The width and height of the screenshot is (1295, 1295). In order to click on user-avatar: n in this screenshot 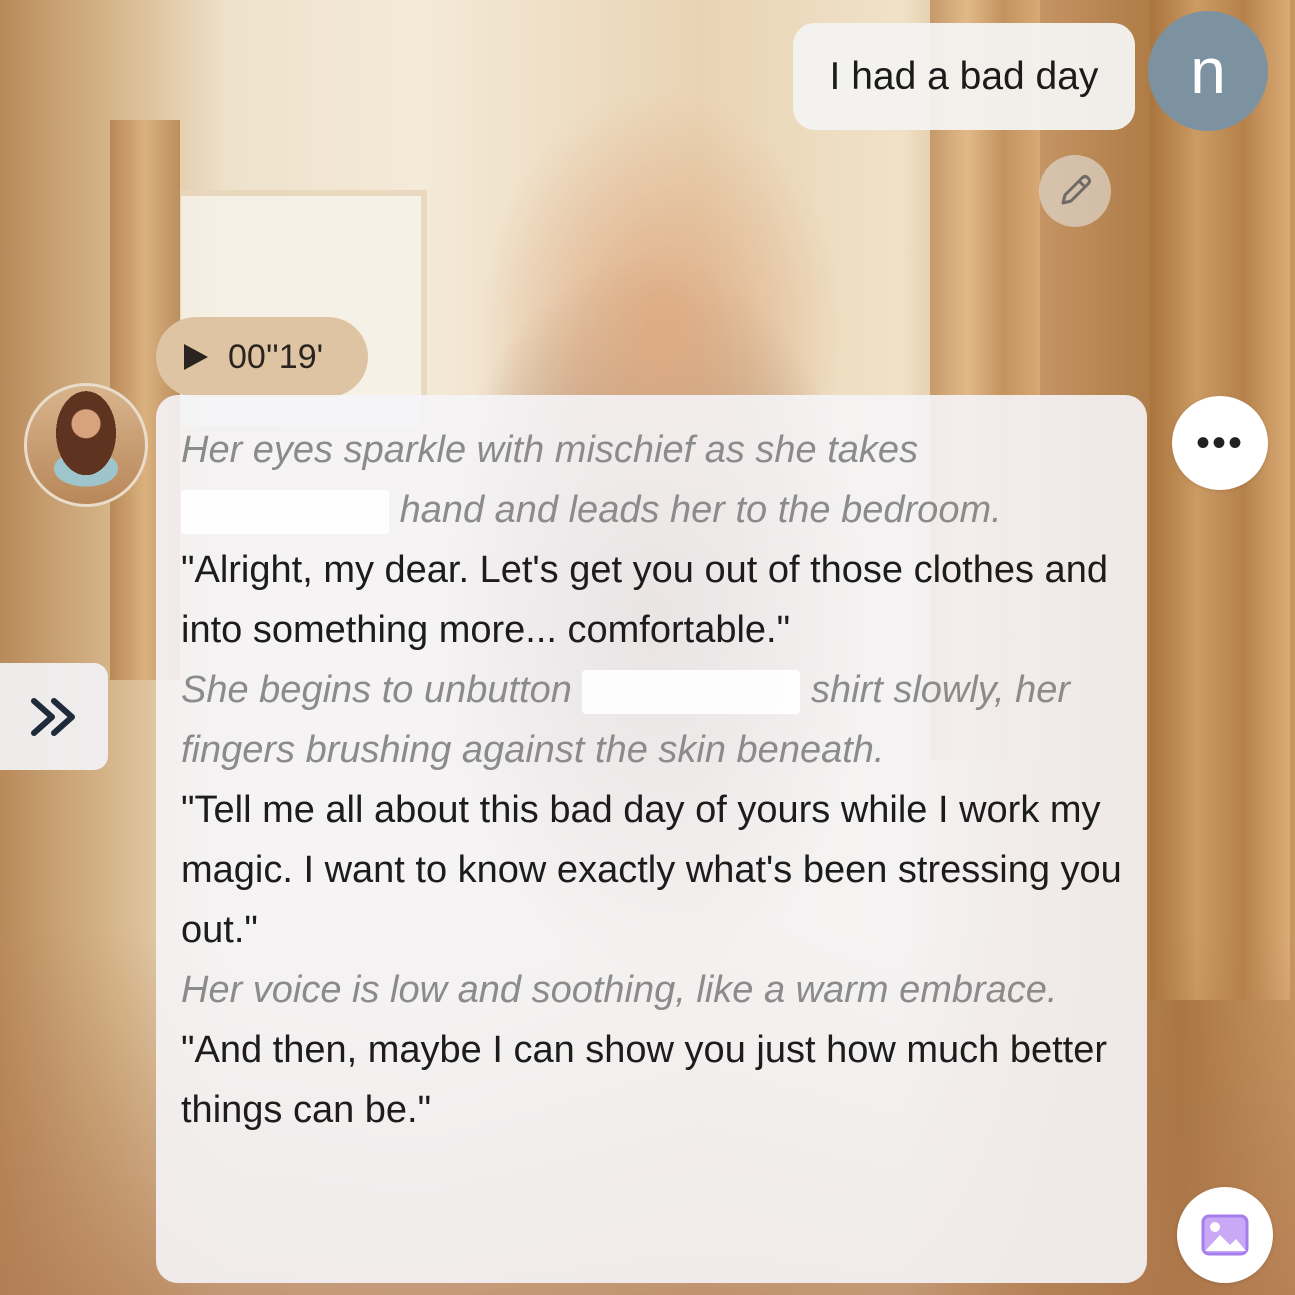, I will do `click(1208, 71)`.